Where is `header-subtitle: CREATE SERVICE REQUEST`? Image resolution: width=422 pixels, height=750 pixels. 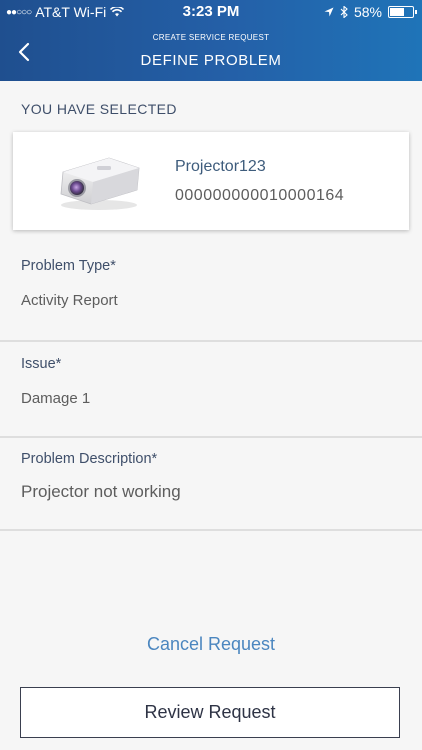 header-subtitle: CREATE SERVICE REQUEST is located at coordinates (211, 37).